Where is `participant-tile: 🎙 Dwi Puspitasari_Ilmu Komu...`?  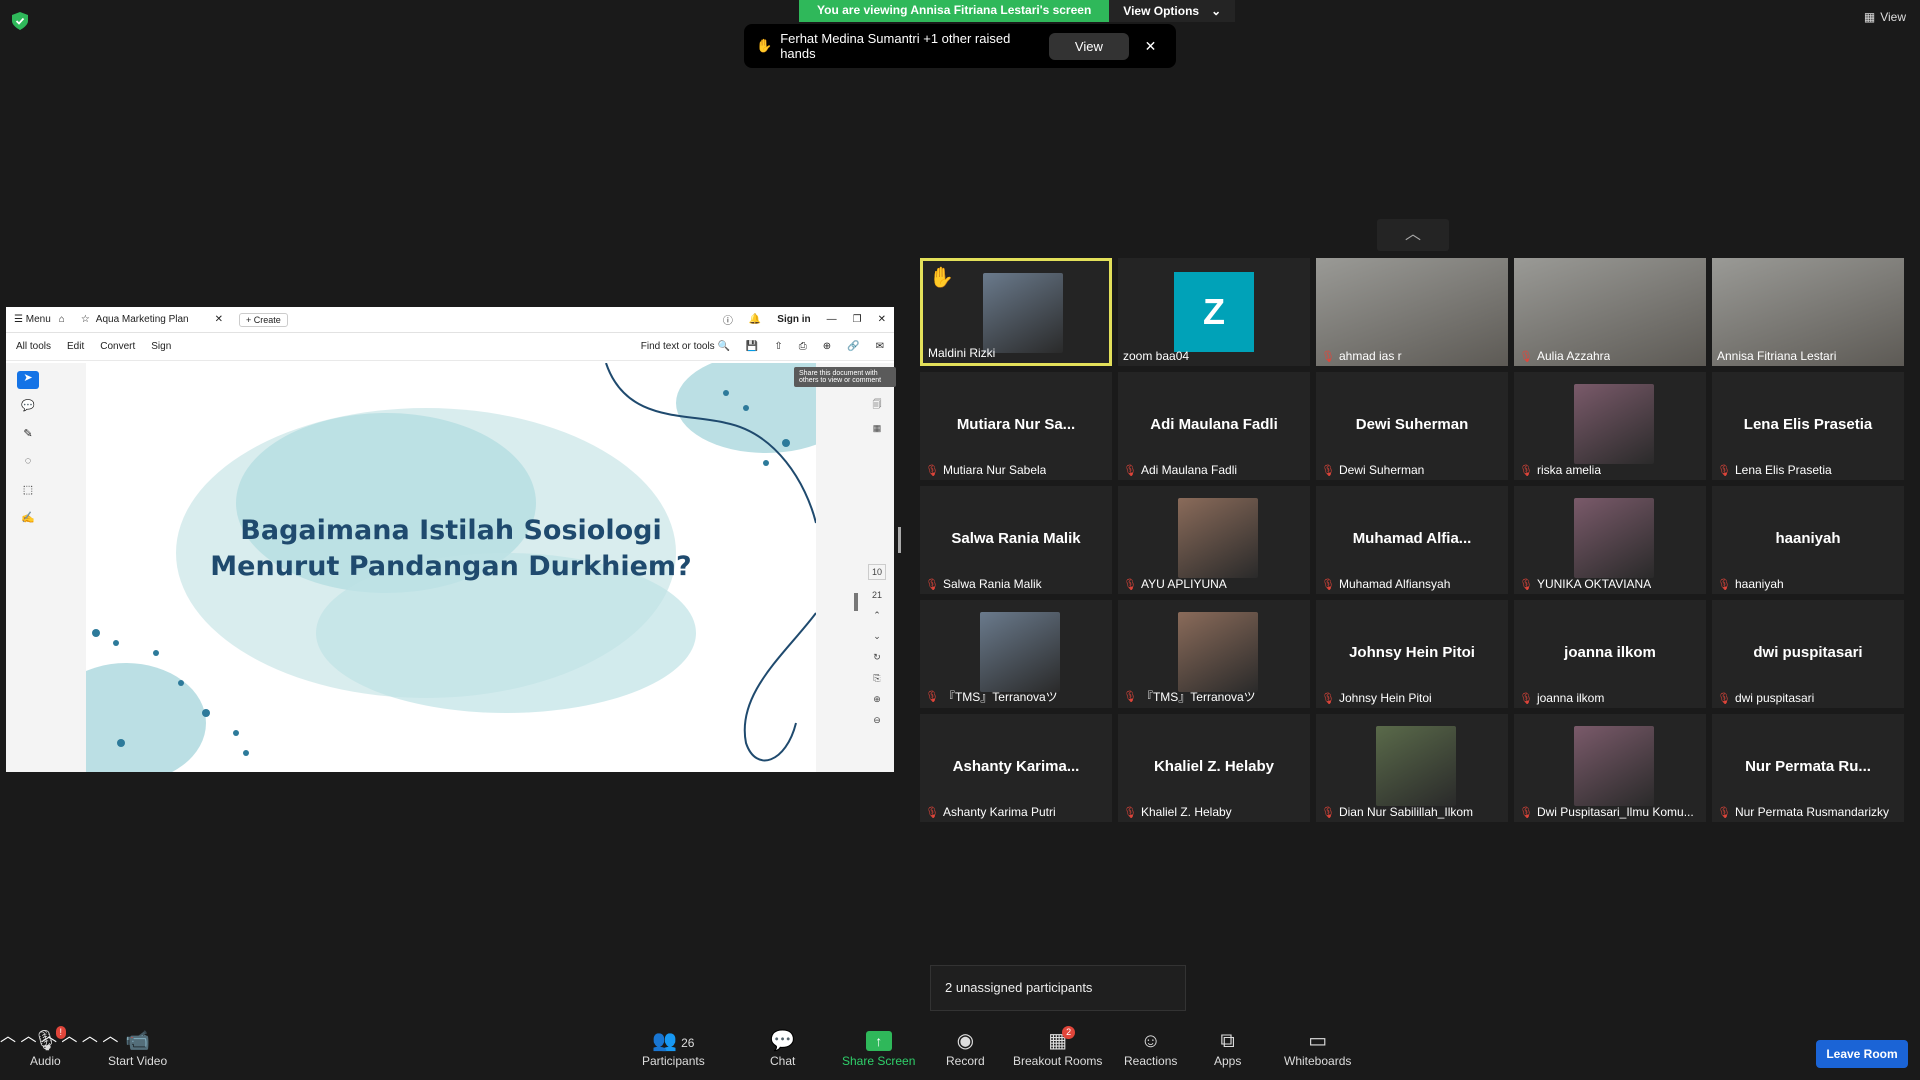 participant-tile: 🎙 Dwi Puspitasari_Ilmu Komu... is located at coordinates (1610, 768).